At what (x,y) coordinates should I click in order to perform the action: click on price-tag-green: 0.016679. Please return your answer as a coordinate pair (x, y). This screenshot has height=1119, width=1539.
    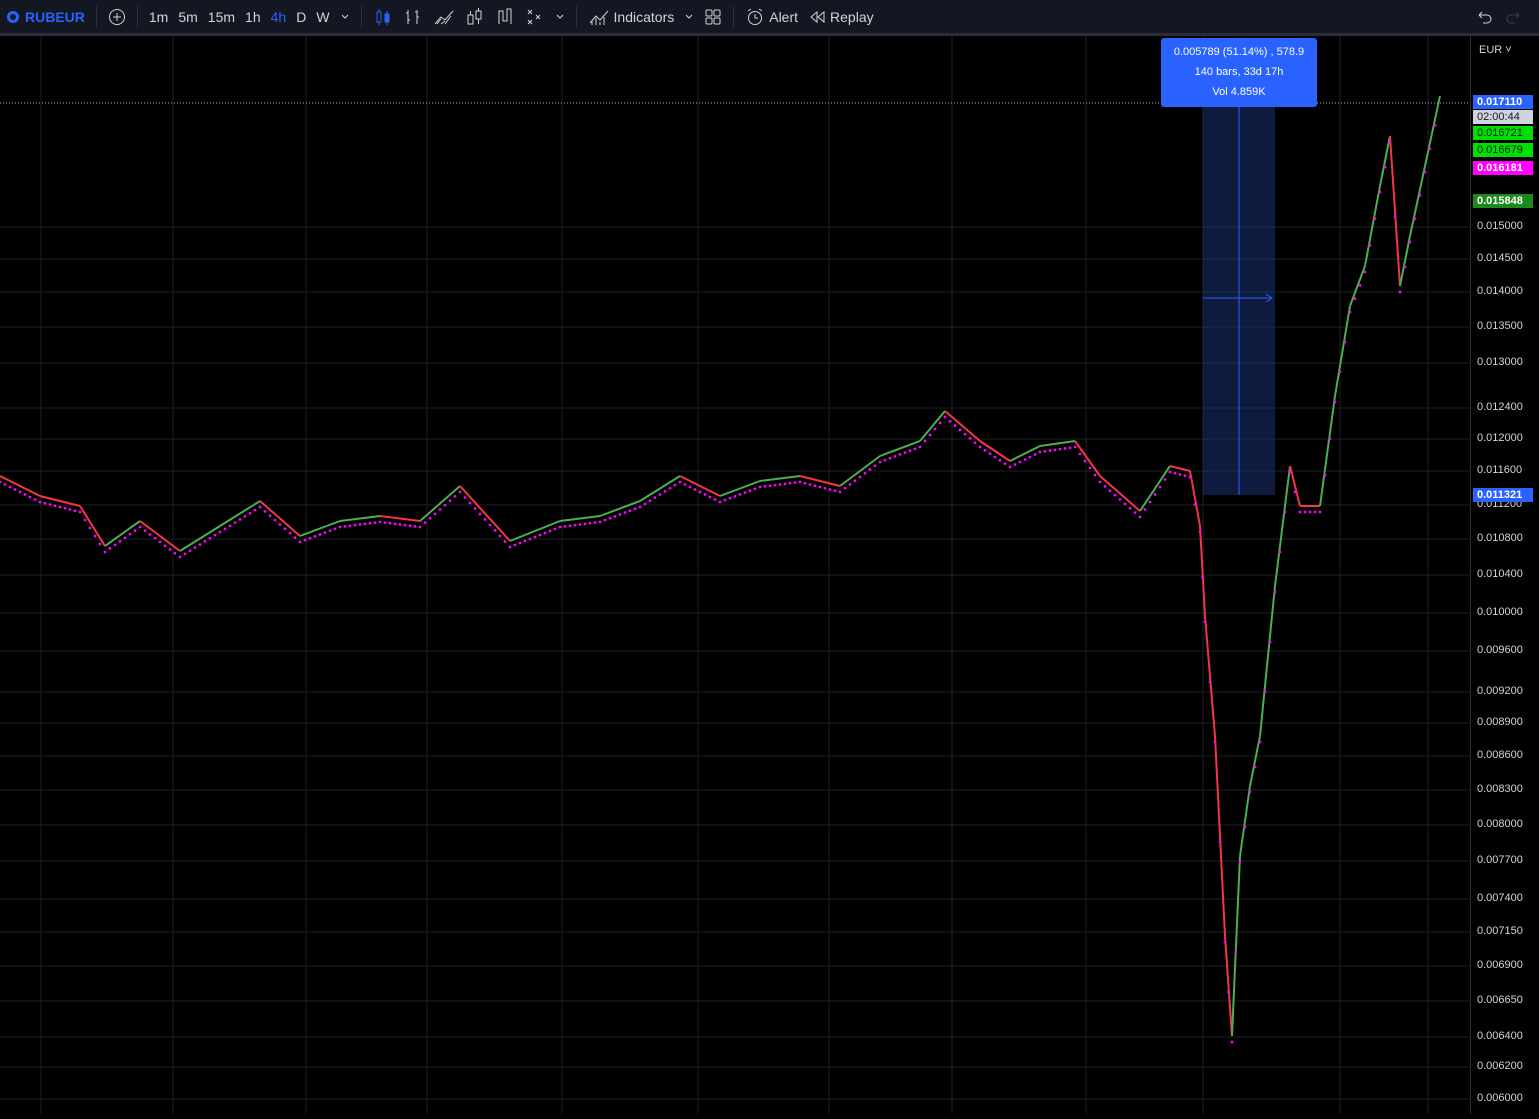
    Looking at the image, I should click on (1503, 150).